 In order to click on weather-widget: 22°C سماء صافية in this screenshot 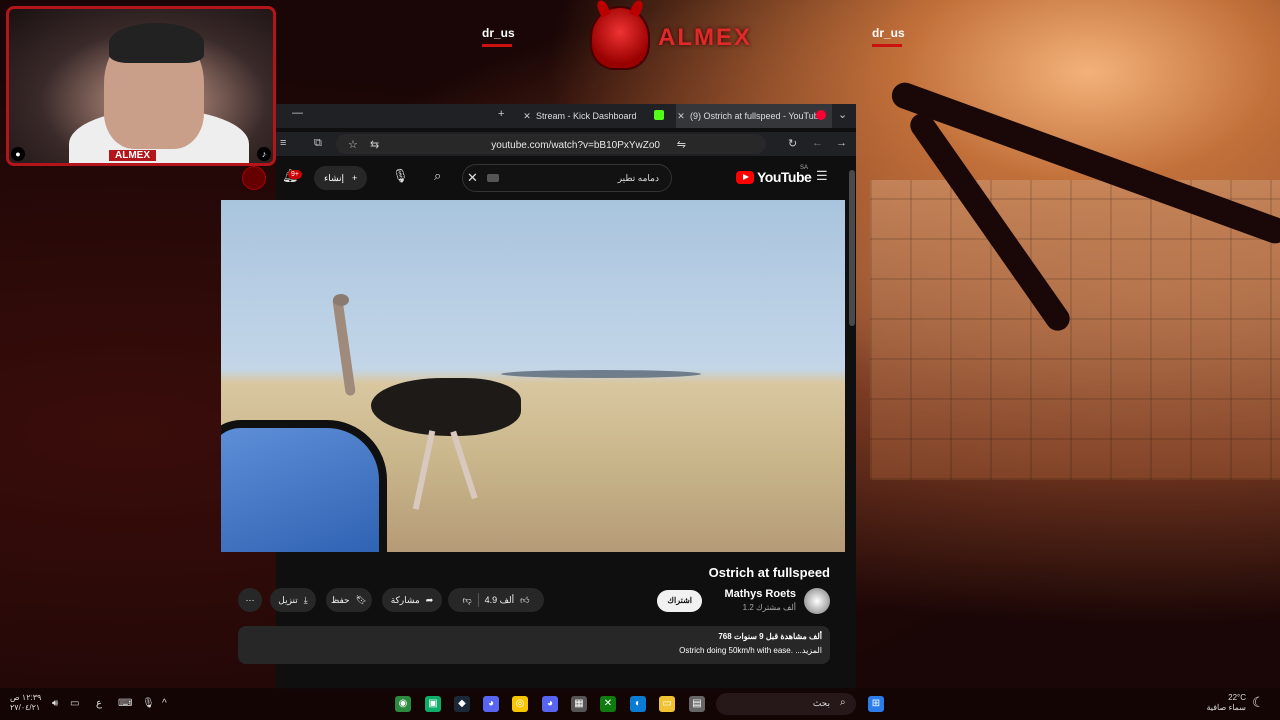, I will do `click(1226, 703)`.